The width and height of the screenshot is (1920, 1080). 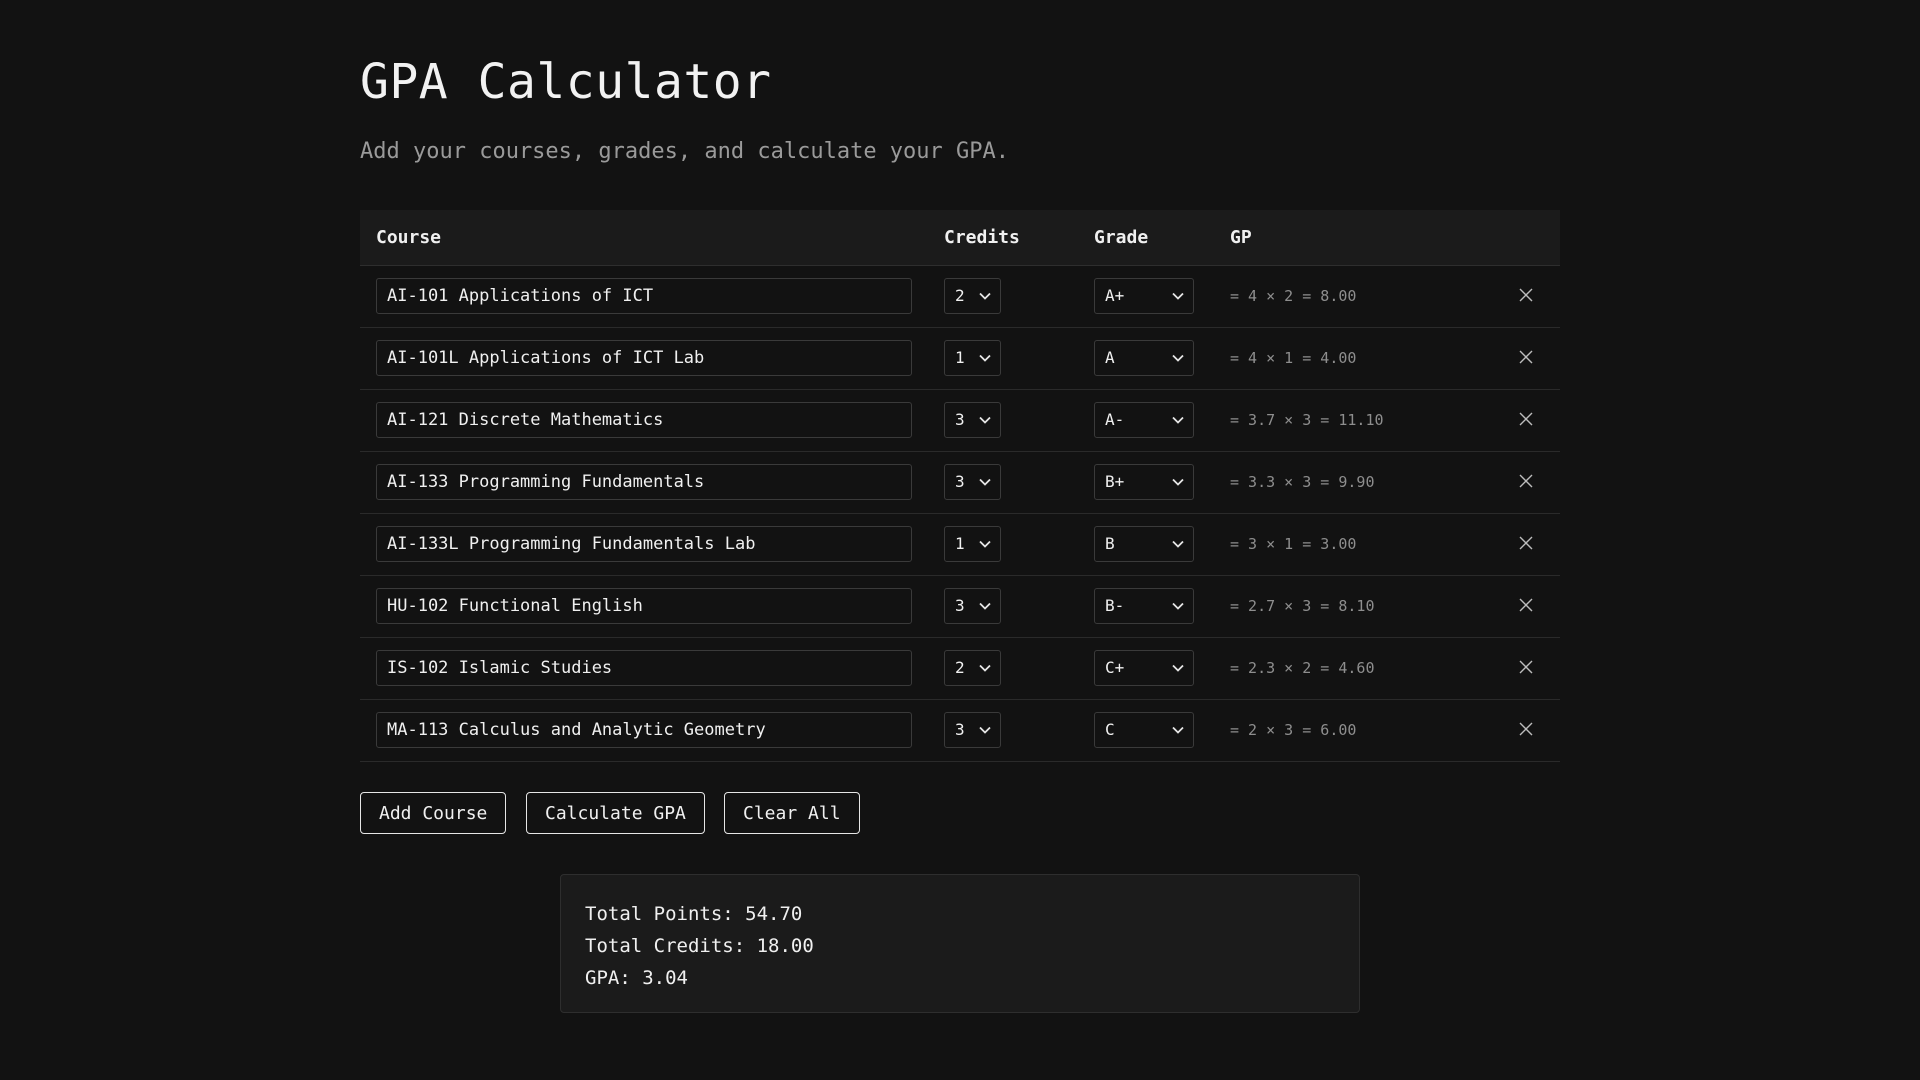 I want to click on table-row: 1 A = 4 × 1 = 4.00, so click(x=960, y=359).